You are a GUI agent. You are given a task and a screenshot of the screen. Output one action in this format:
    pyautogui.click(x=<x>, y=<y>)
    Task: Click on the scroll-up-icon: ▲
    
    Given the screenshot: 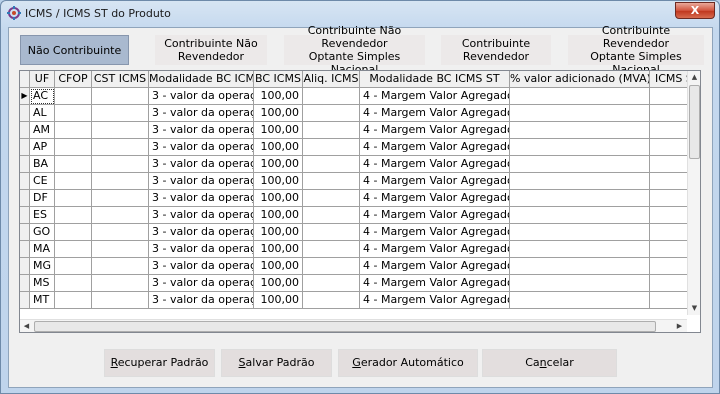 What is the action you would take?
    pyautogui.click(x=694, y=77)
    